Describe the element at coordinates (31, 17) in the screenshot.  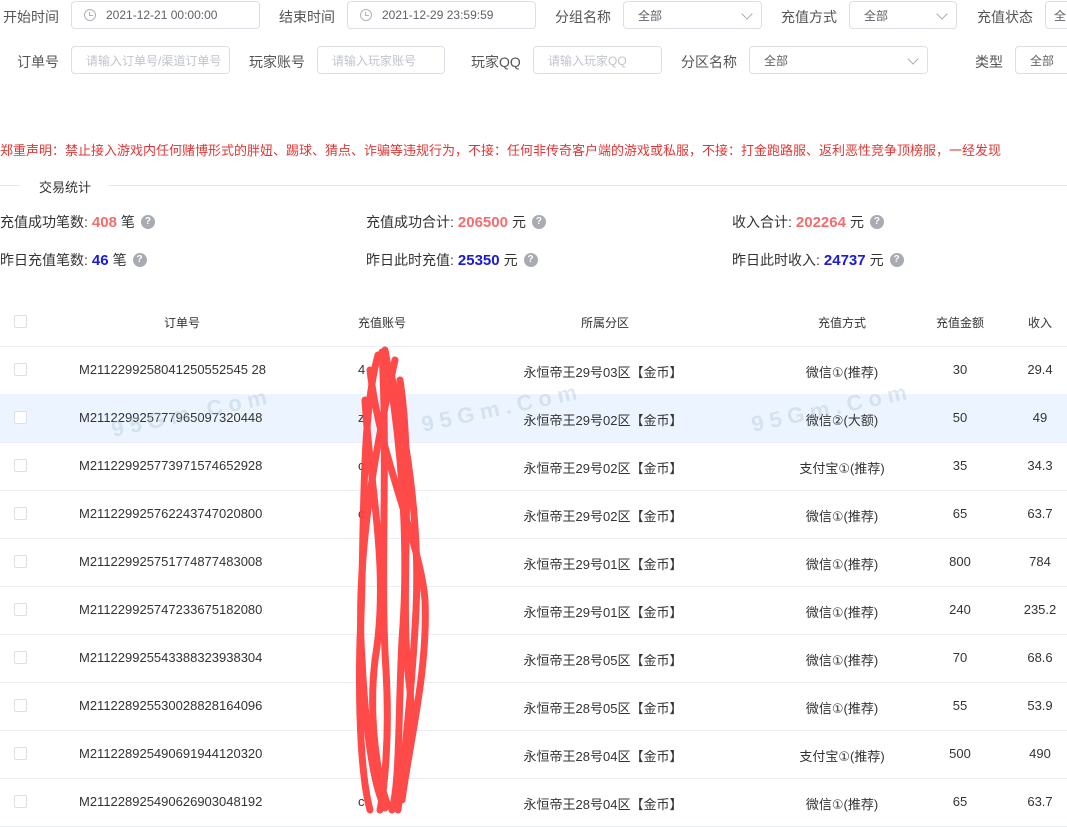
I see `start-time-label: 开始时间` at that location.